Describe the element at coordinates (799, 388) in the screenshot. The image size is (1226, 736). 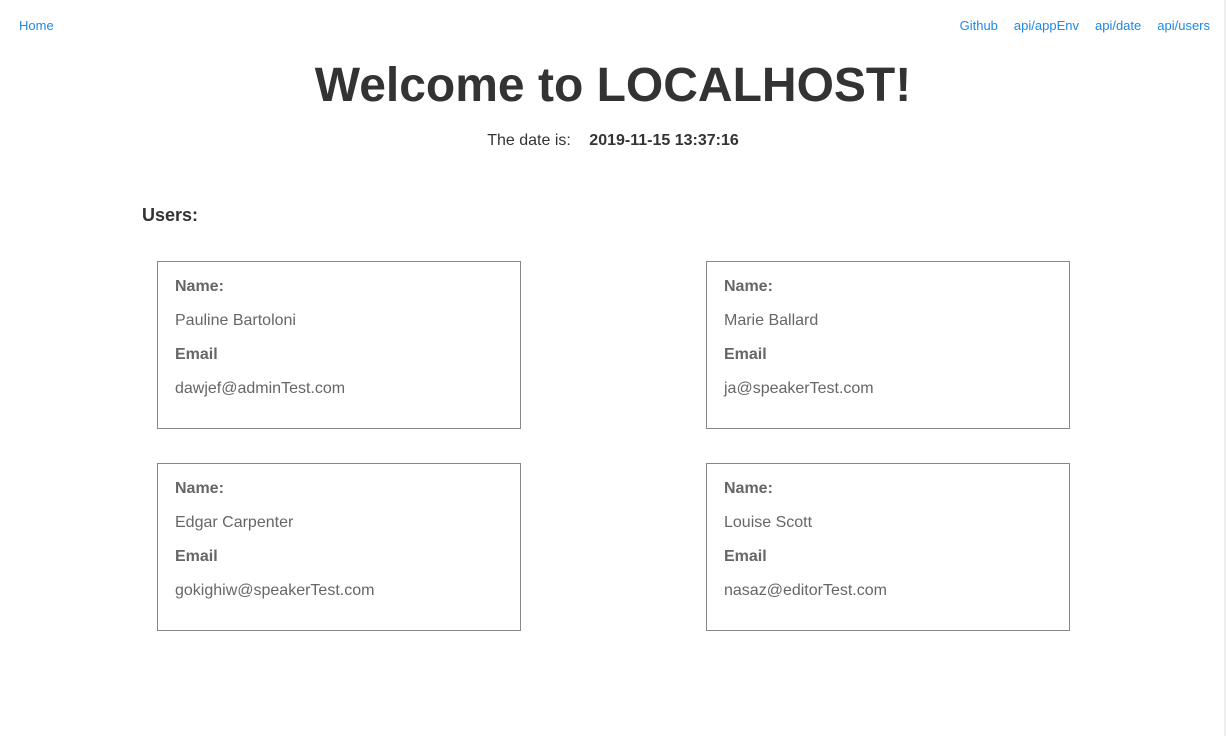
I see `user-email: ja@speakerTest.com` at that location.